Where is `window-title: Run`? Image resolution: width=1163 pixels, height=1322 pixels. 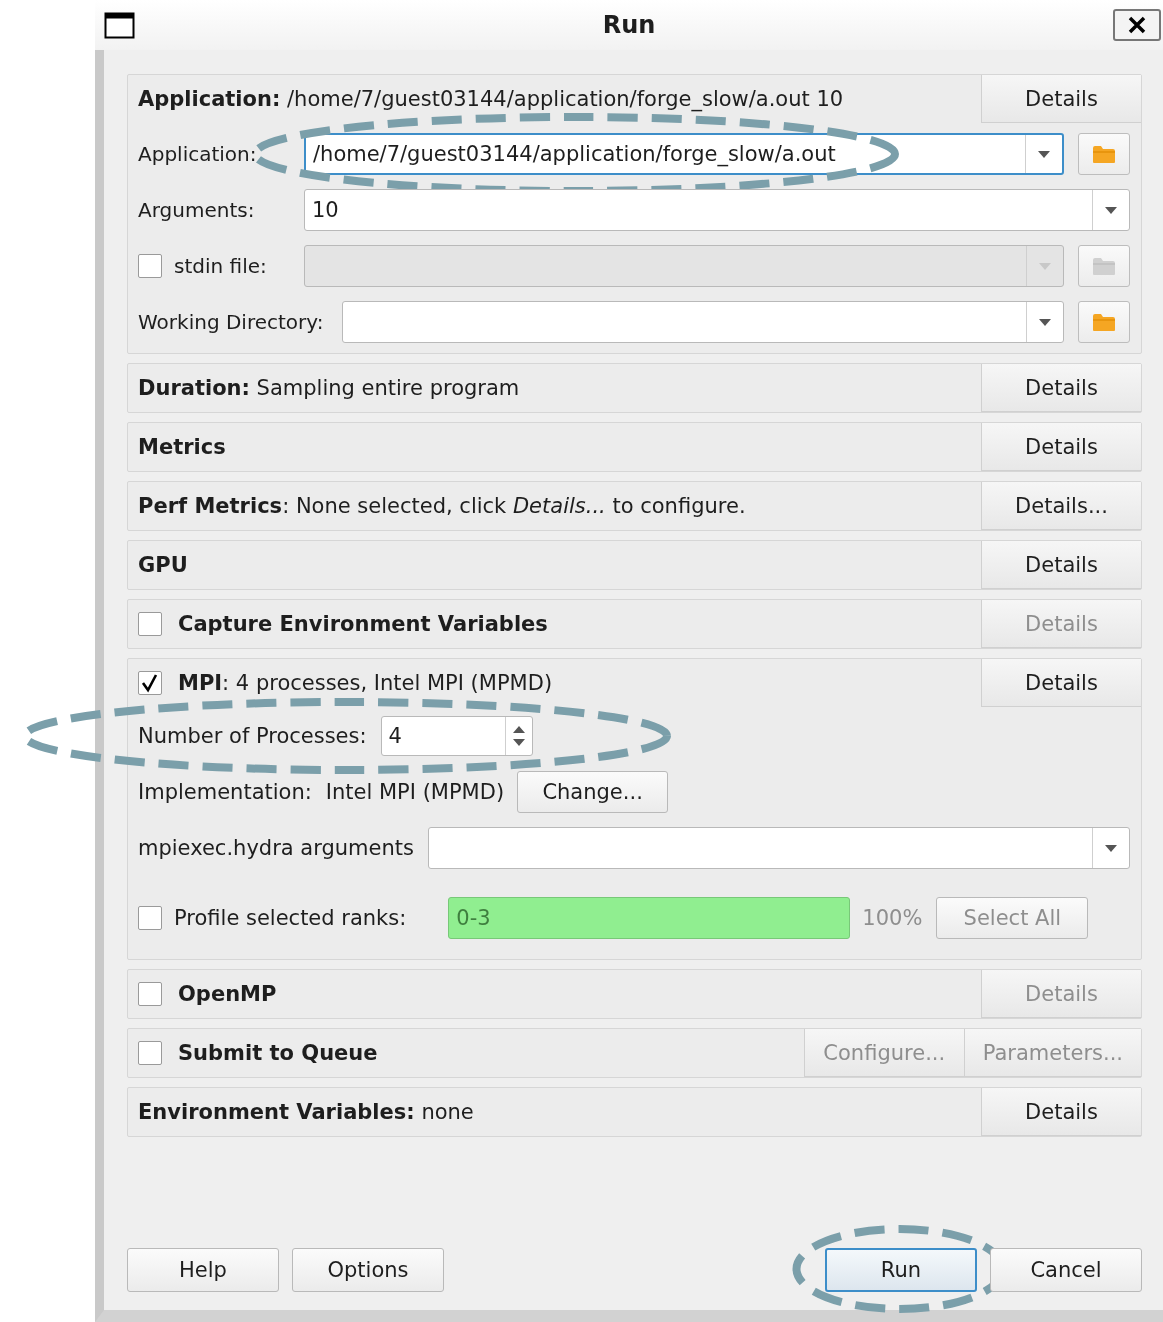 window-title: Run is located at coordinates (629, 25).